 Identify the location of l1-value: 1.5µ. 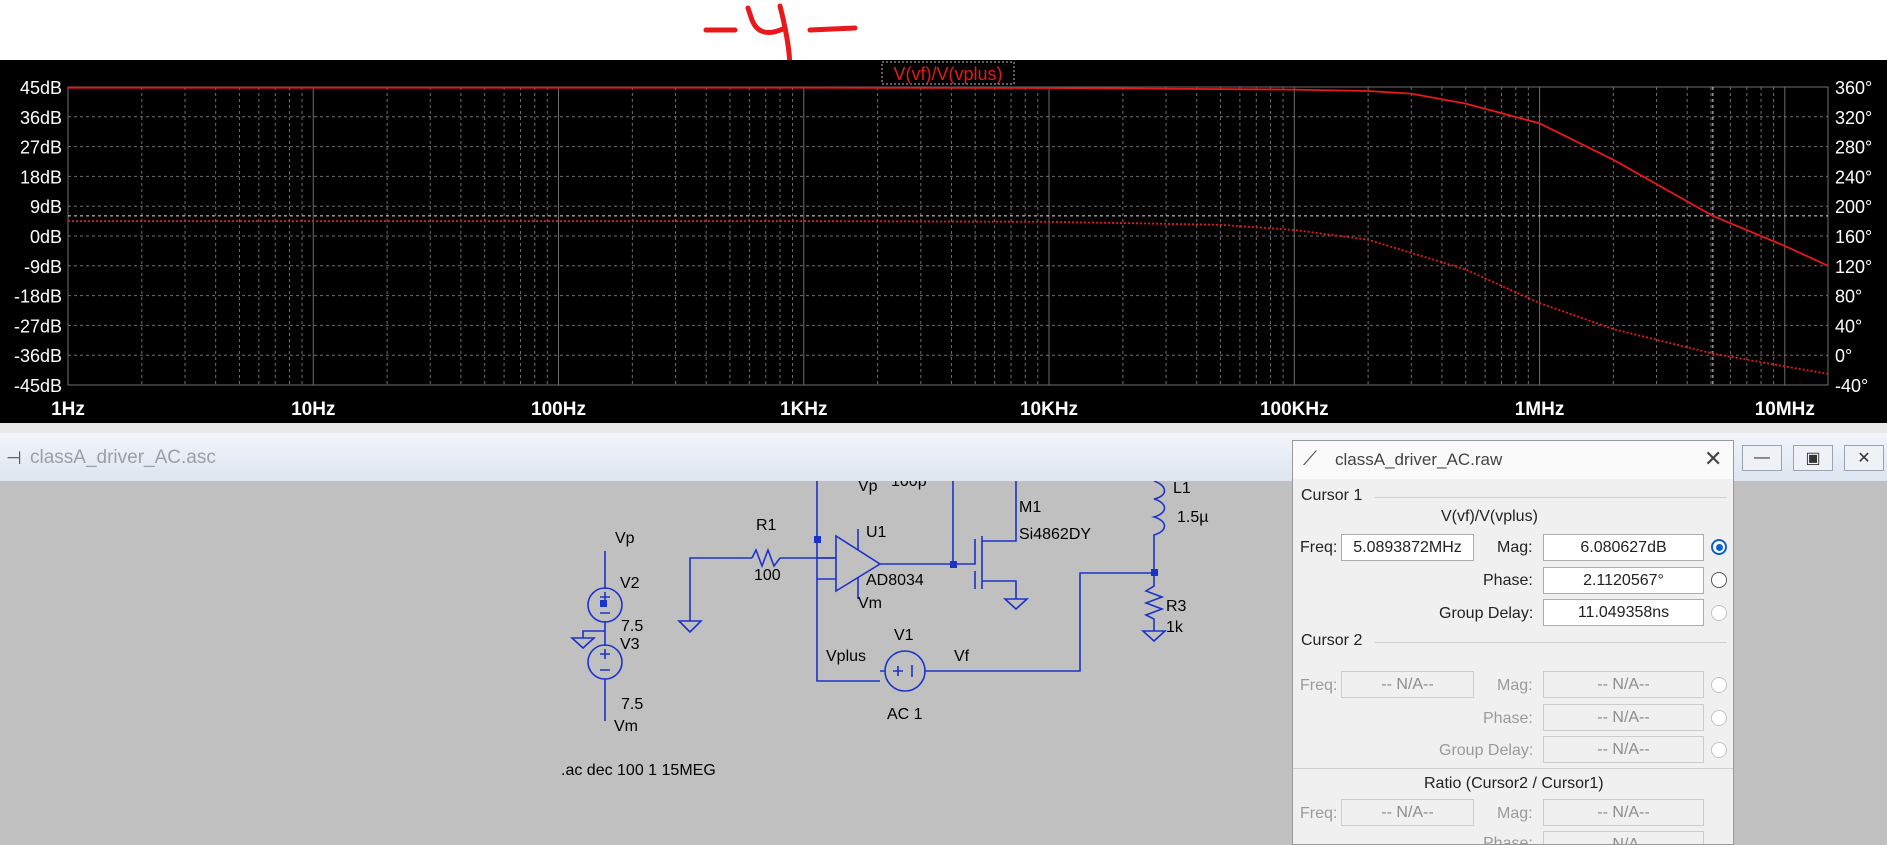
(1192, 517).